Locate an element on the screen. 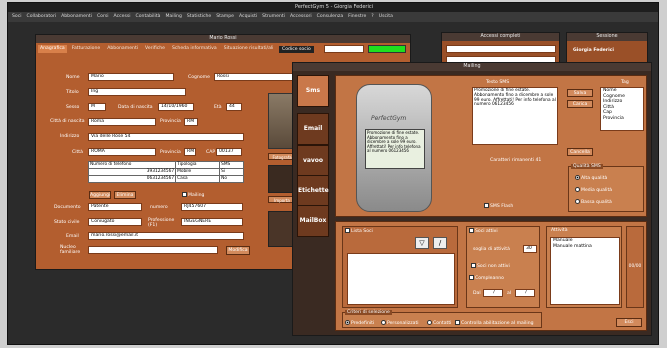 This screenshot has width=667, height=348. compleanno-checkbox: Compleanno is located at coordinates (486, 278).